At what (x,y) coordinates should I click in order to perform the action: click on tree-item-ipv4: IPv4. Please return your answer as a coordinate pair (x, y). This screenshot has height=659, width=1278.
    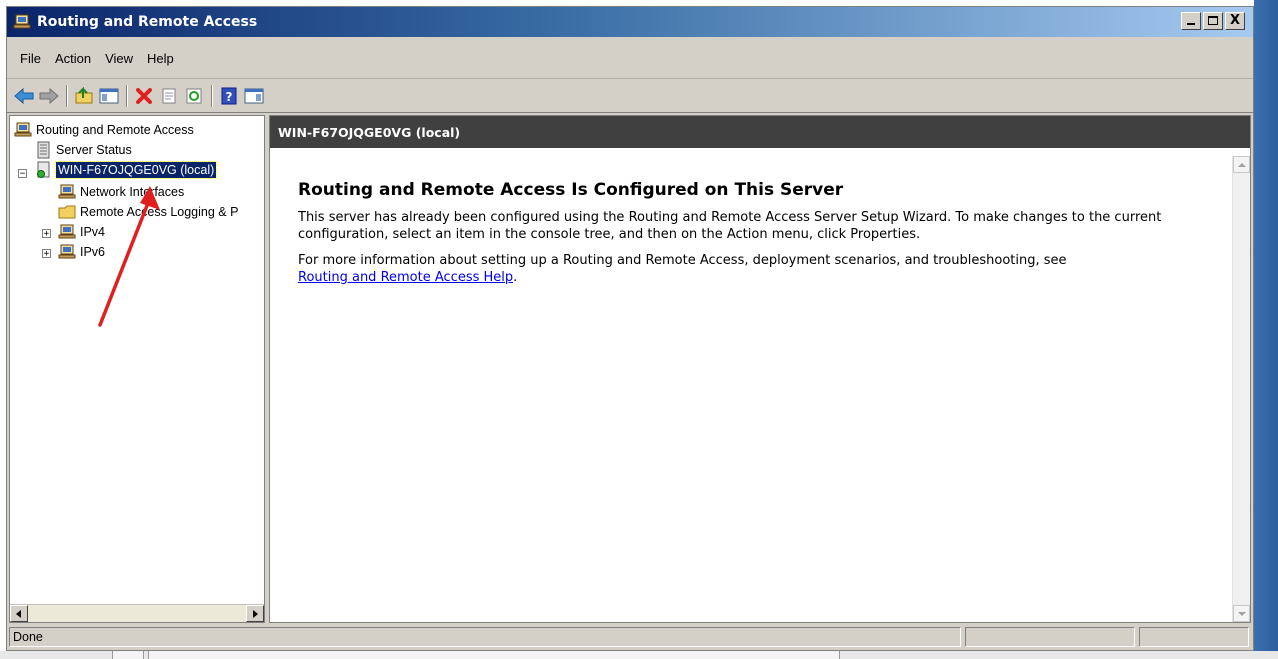
    Looking at the image, I should click on (81, 232).